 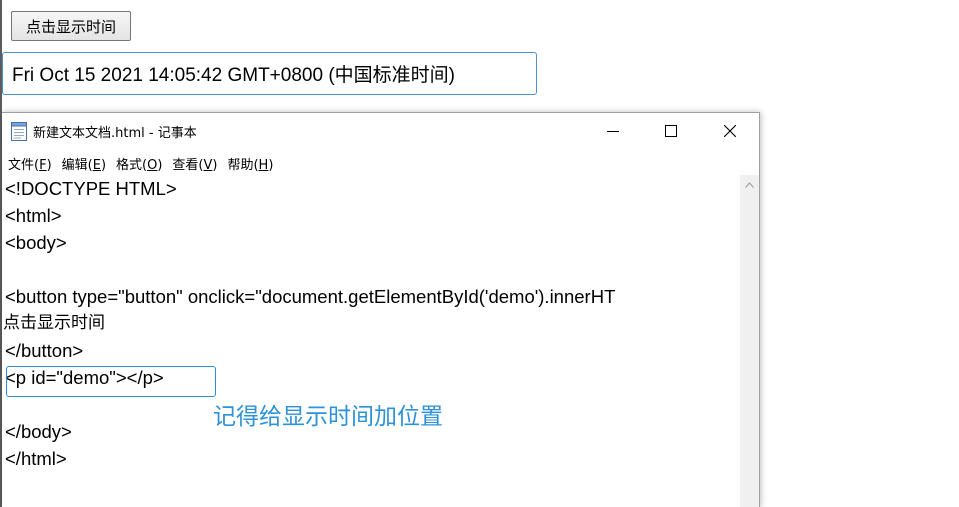 I want to click on notepad-icon, so click(x=19, y=131).